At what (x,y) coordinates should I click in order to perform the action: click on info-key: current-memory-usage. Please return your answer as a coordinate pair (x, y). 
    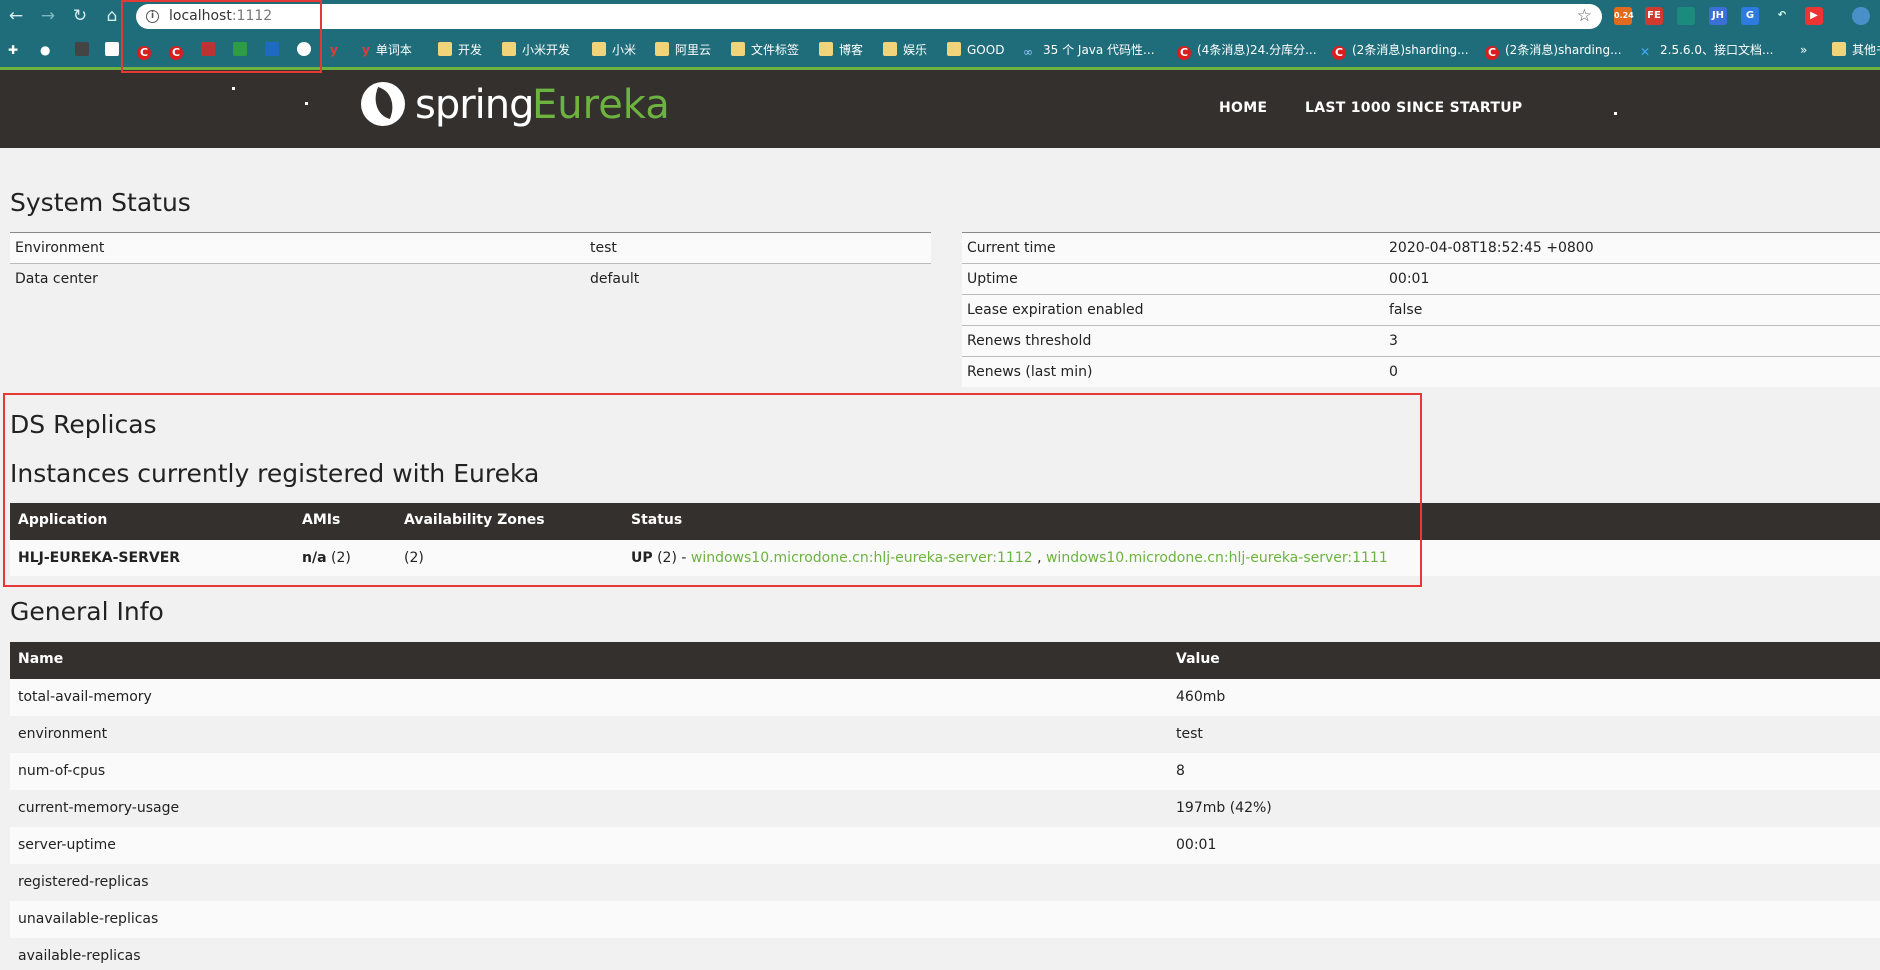
    Looking at the image, I should click on (99, 808).